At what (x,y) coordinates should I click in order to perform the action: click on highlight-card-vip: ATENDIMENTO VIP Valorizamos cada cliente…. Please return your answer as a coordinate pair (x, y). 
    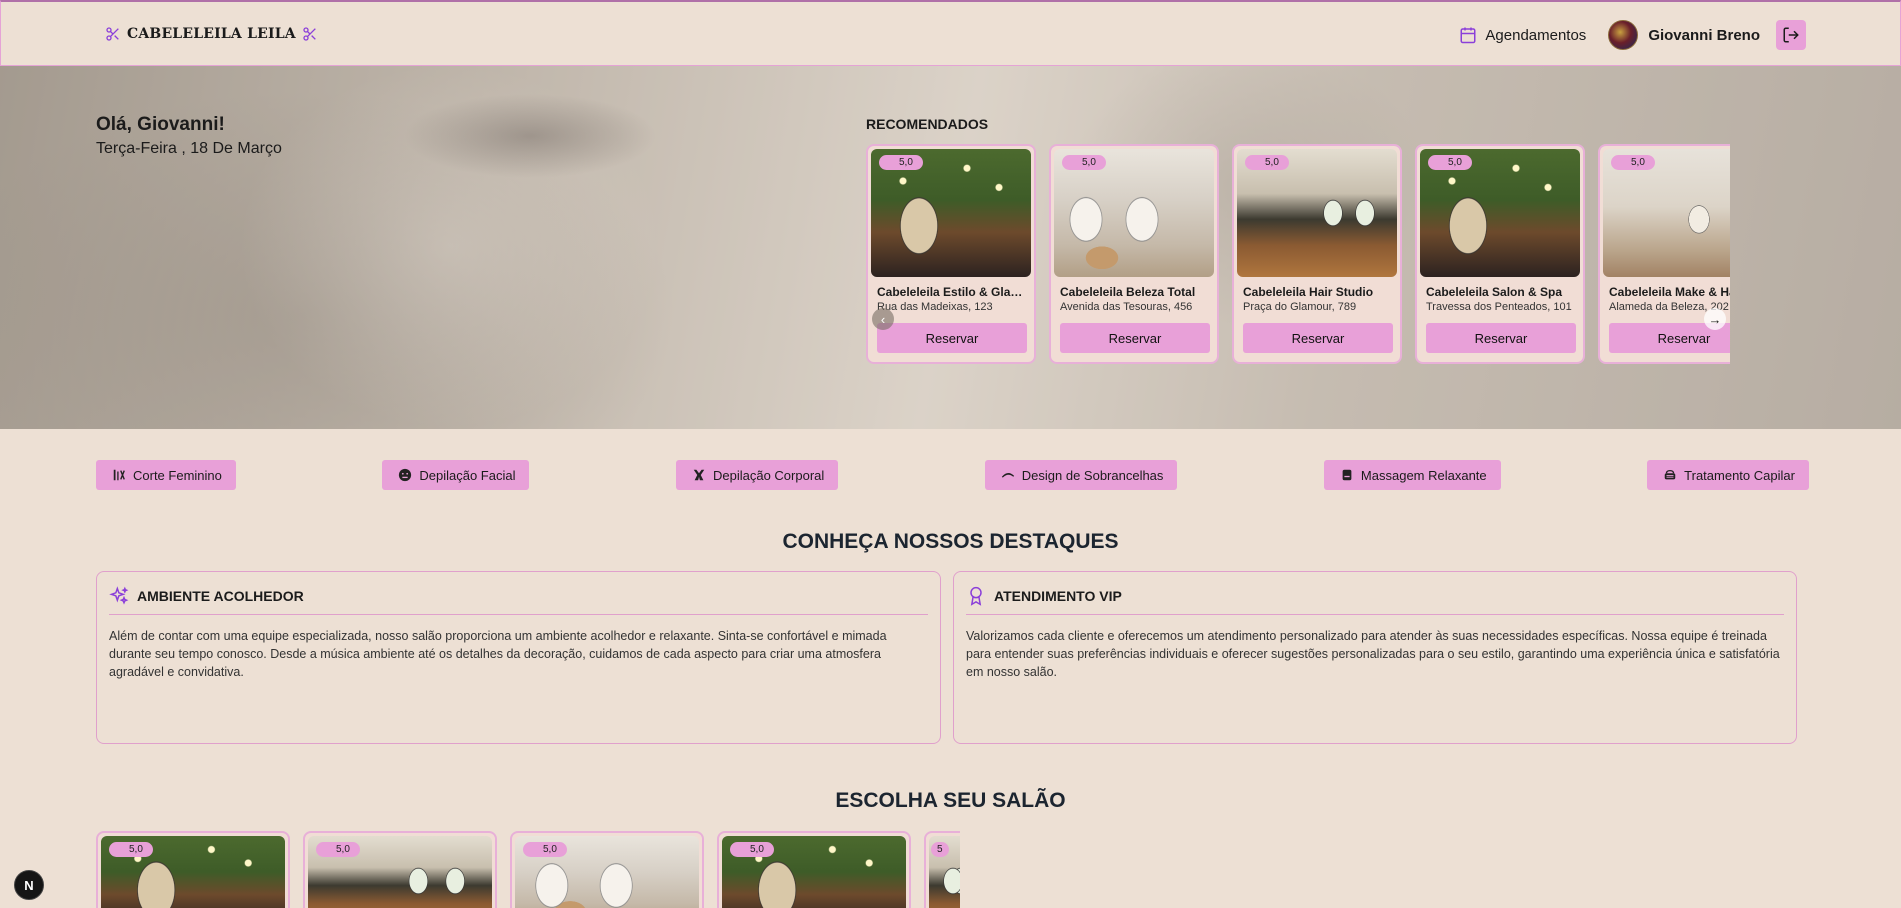
    Looking at the image, I should click on (1375, 657).